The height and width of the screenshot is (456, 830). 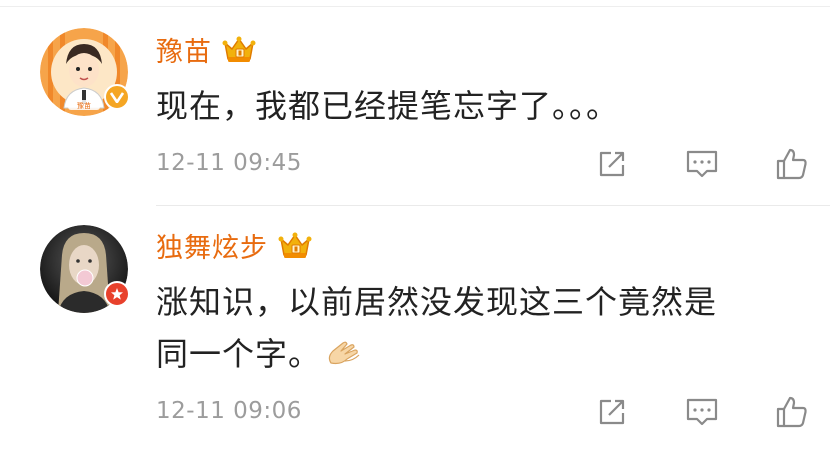 What do you see at coordinates (229, 163) in the screenshot?
I see `timestamp: 12-11 09:45` at bounding box center [229, 163].